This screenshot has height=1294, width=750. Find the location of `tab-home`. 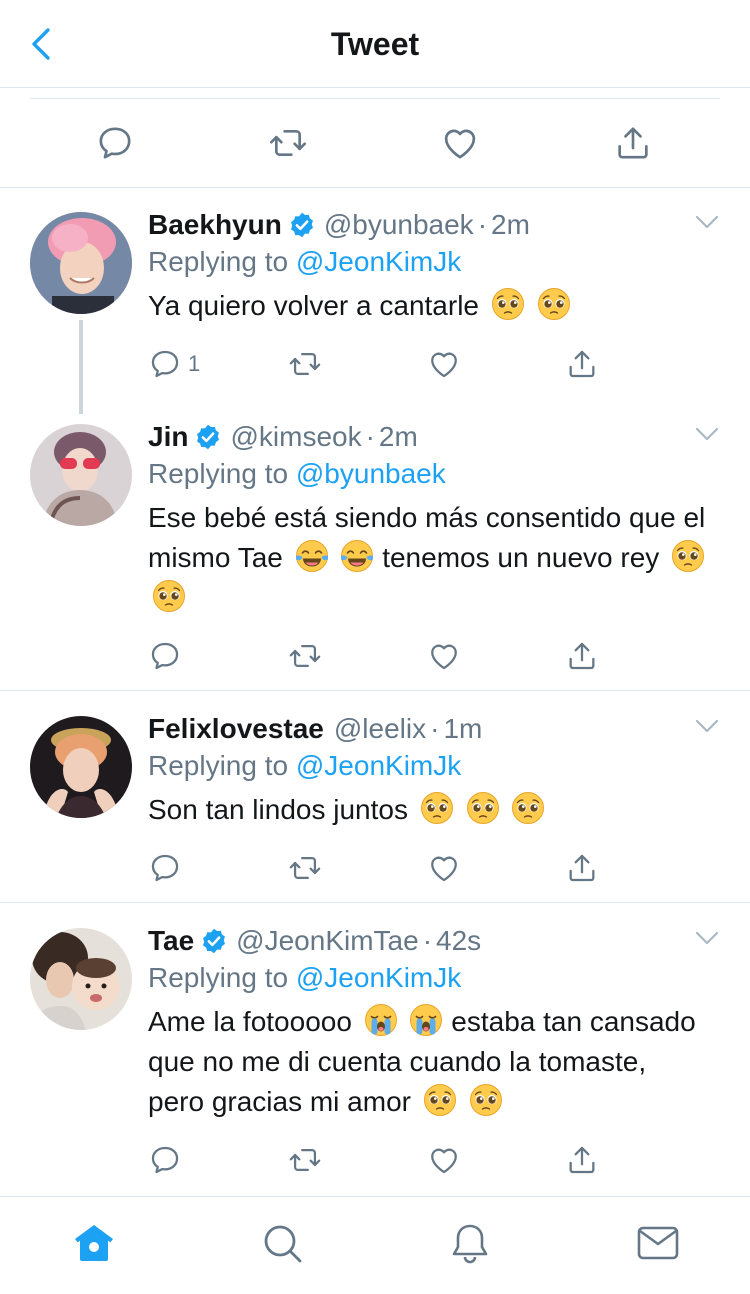

tab-home is located at coordinates (95, 1244).